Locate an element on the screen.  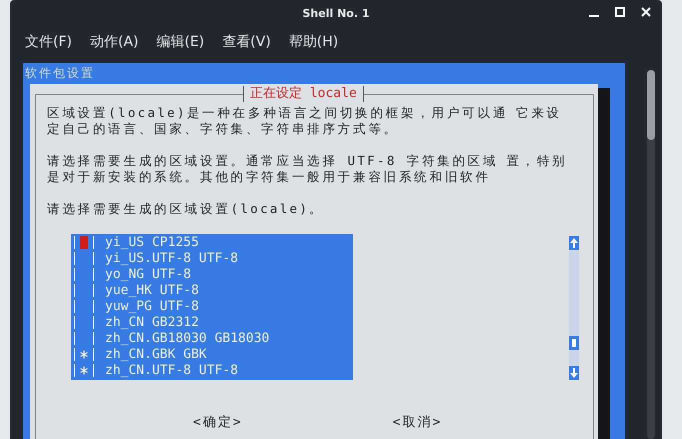
dialog-text: 请选择需要生成的区域设置(locale)。 is located at coordinates (186, 209).